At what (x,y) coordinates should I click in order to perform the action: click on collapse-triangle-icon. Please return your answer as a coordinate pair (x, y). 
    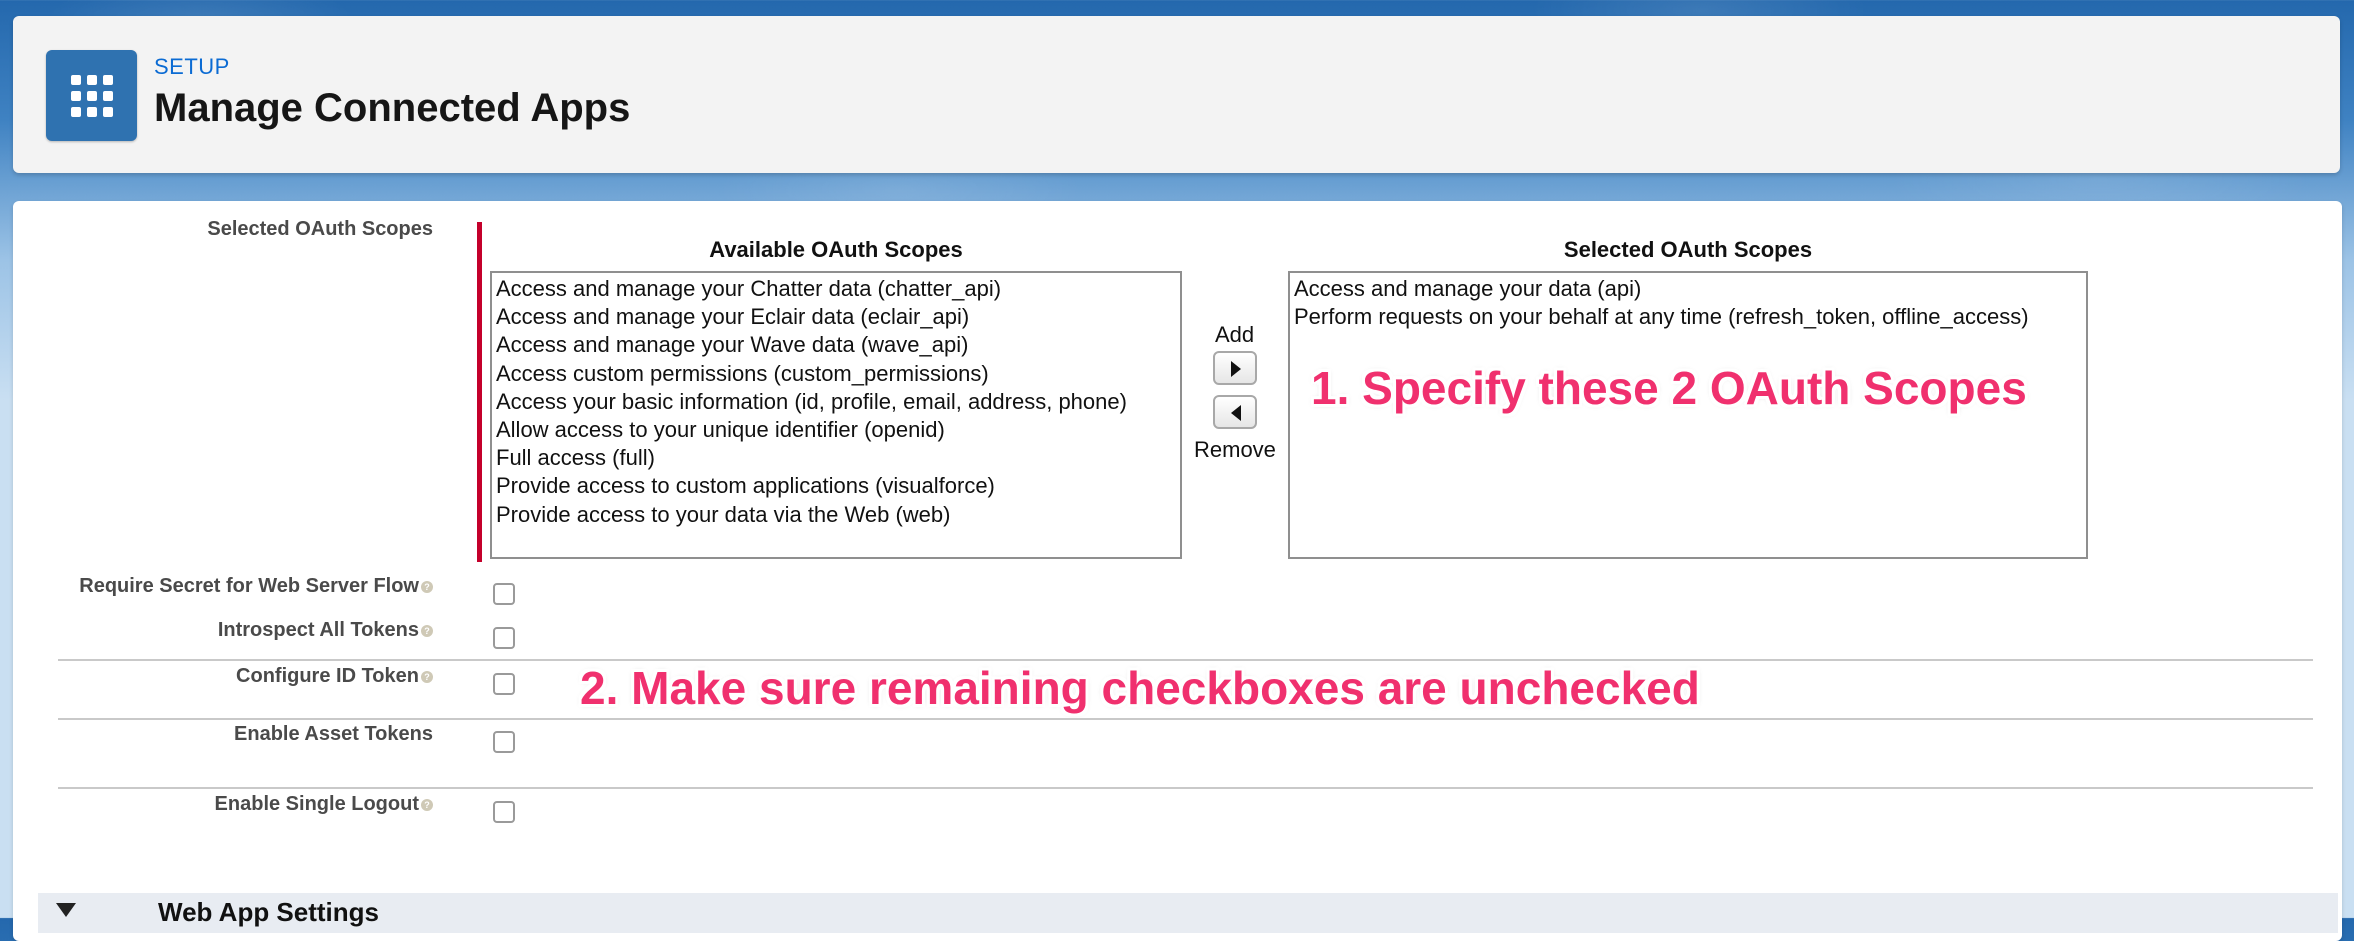
    Looking at the image, I should click on (66, 911).